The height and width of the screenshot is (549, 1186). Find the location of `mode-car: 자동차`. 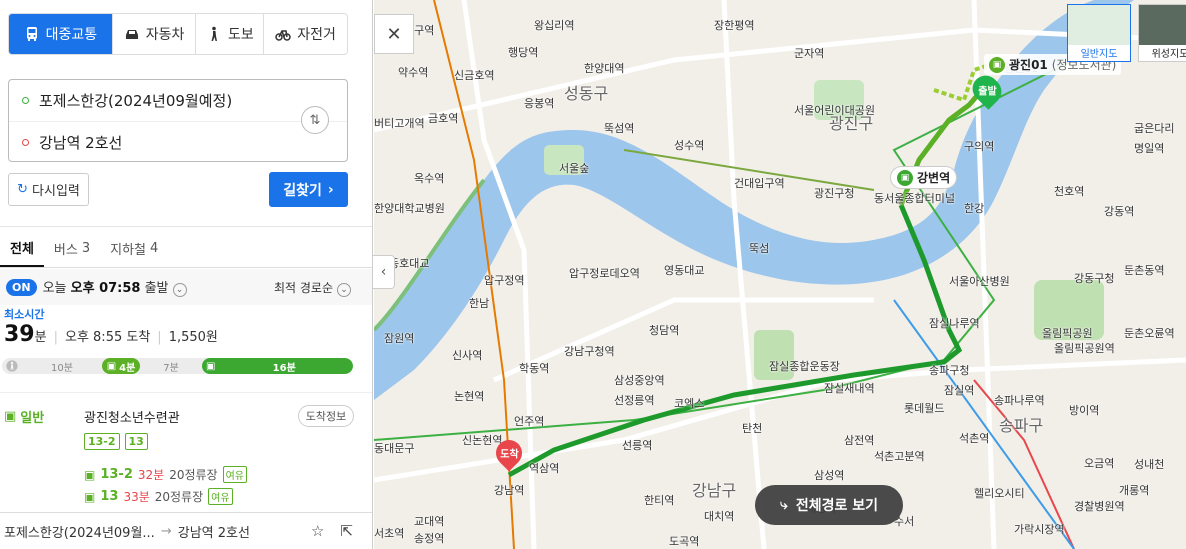

mode-car: 자동차 is located at coordinates (153, 34).